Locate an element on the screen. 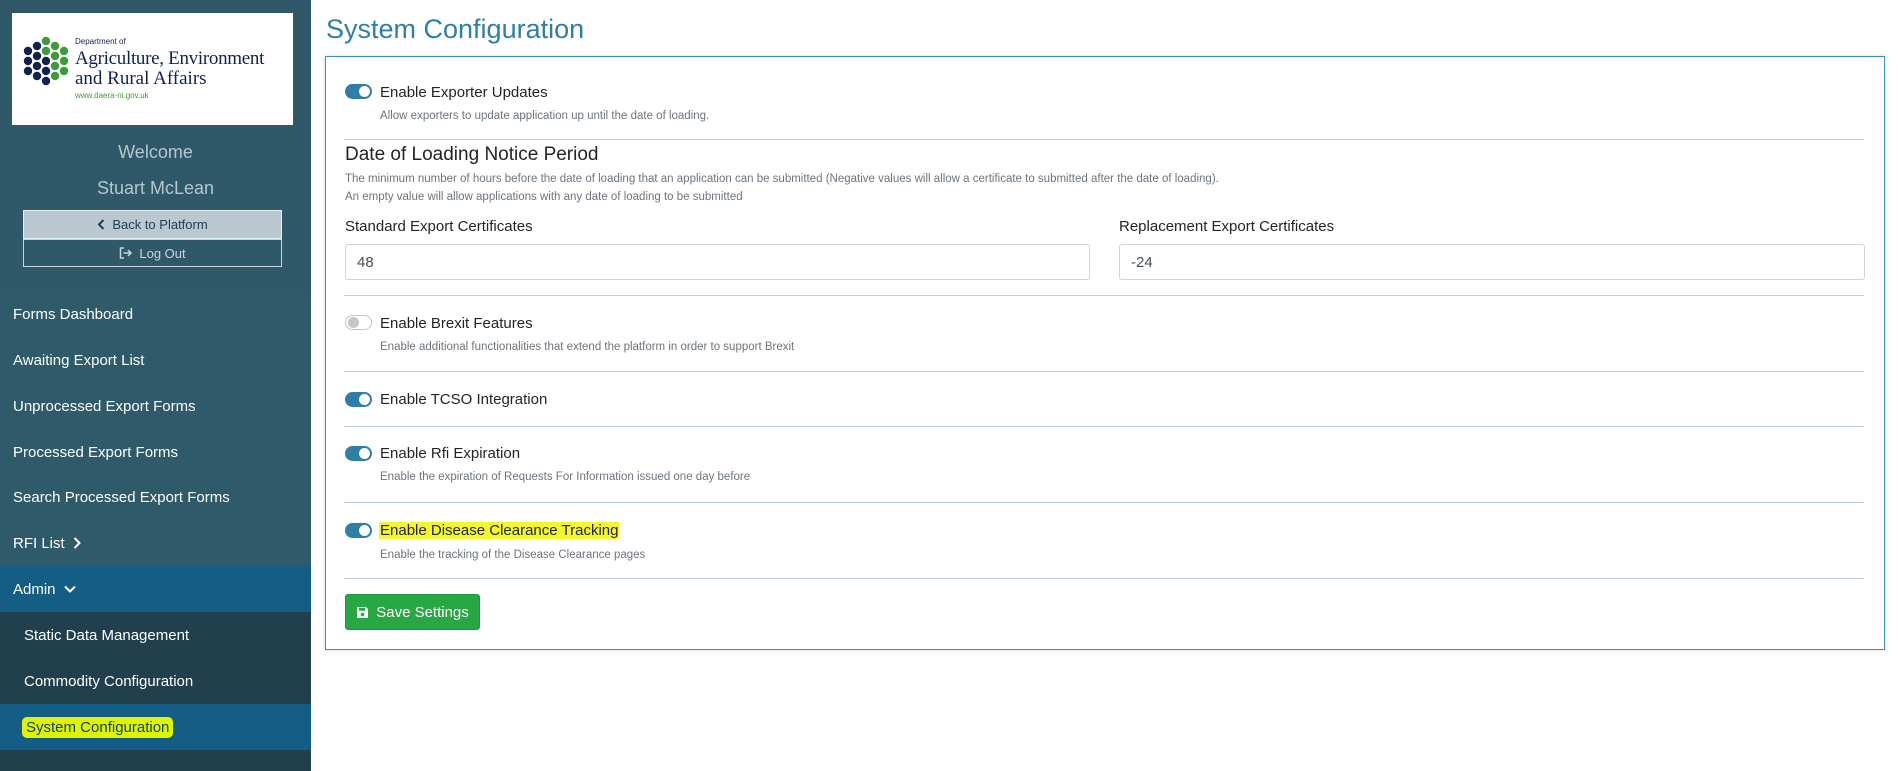 The image size is (1898, 771). nav-commodity-configuration: Commodity Configuration is located at coordinates (155, 681).